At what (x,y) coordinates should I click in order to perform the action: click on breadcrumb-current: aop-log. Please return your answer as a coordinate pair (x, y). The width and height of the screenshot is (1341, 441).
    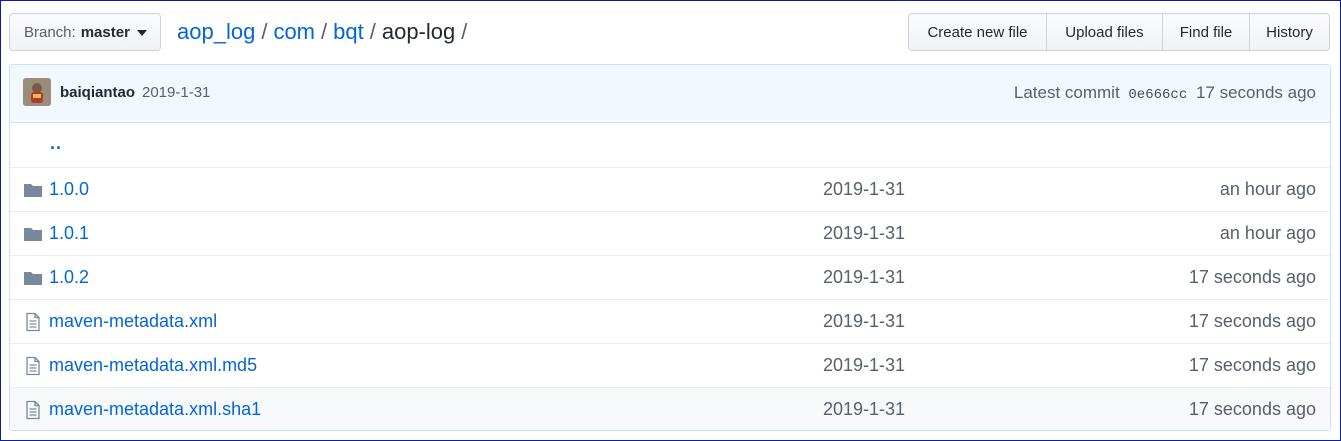
    Looking at the image, I should click on (418, 31).